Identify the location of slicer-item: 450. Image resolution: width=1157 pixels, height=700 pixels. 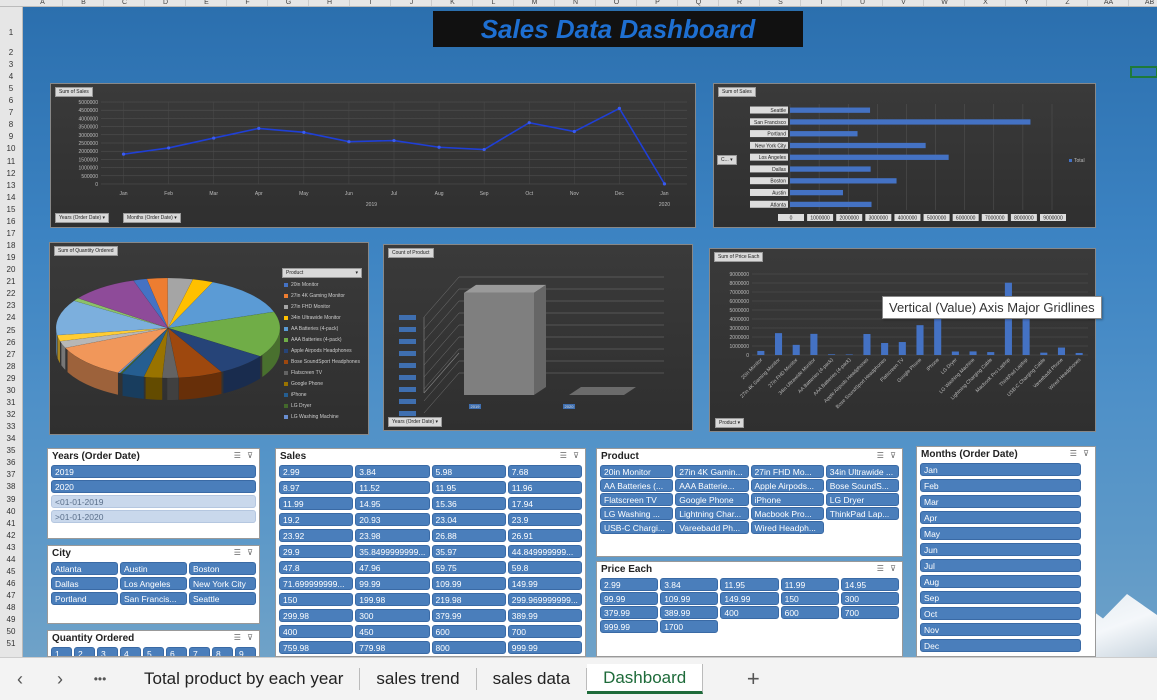
(392, 631).